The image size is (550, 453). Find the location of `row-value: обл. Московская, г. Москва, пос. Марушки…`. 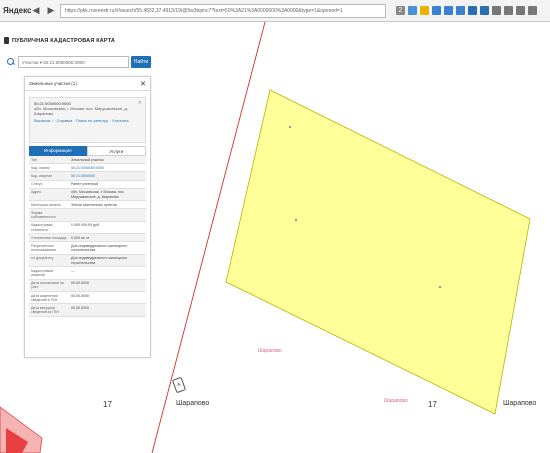

row-value: обл. Московская, г. Москва, пос. Марушки… is located at coordinates (98, 194).